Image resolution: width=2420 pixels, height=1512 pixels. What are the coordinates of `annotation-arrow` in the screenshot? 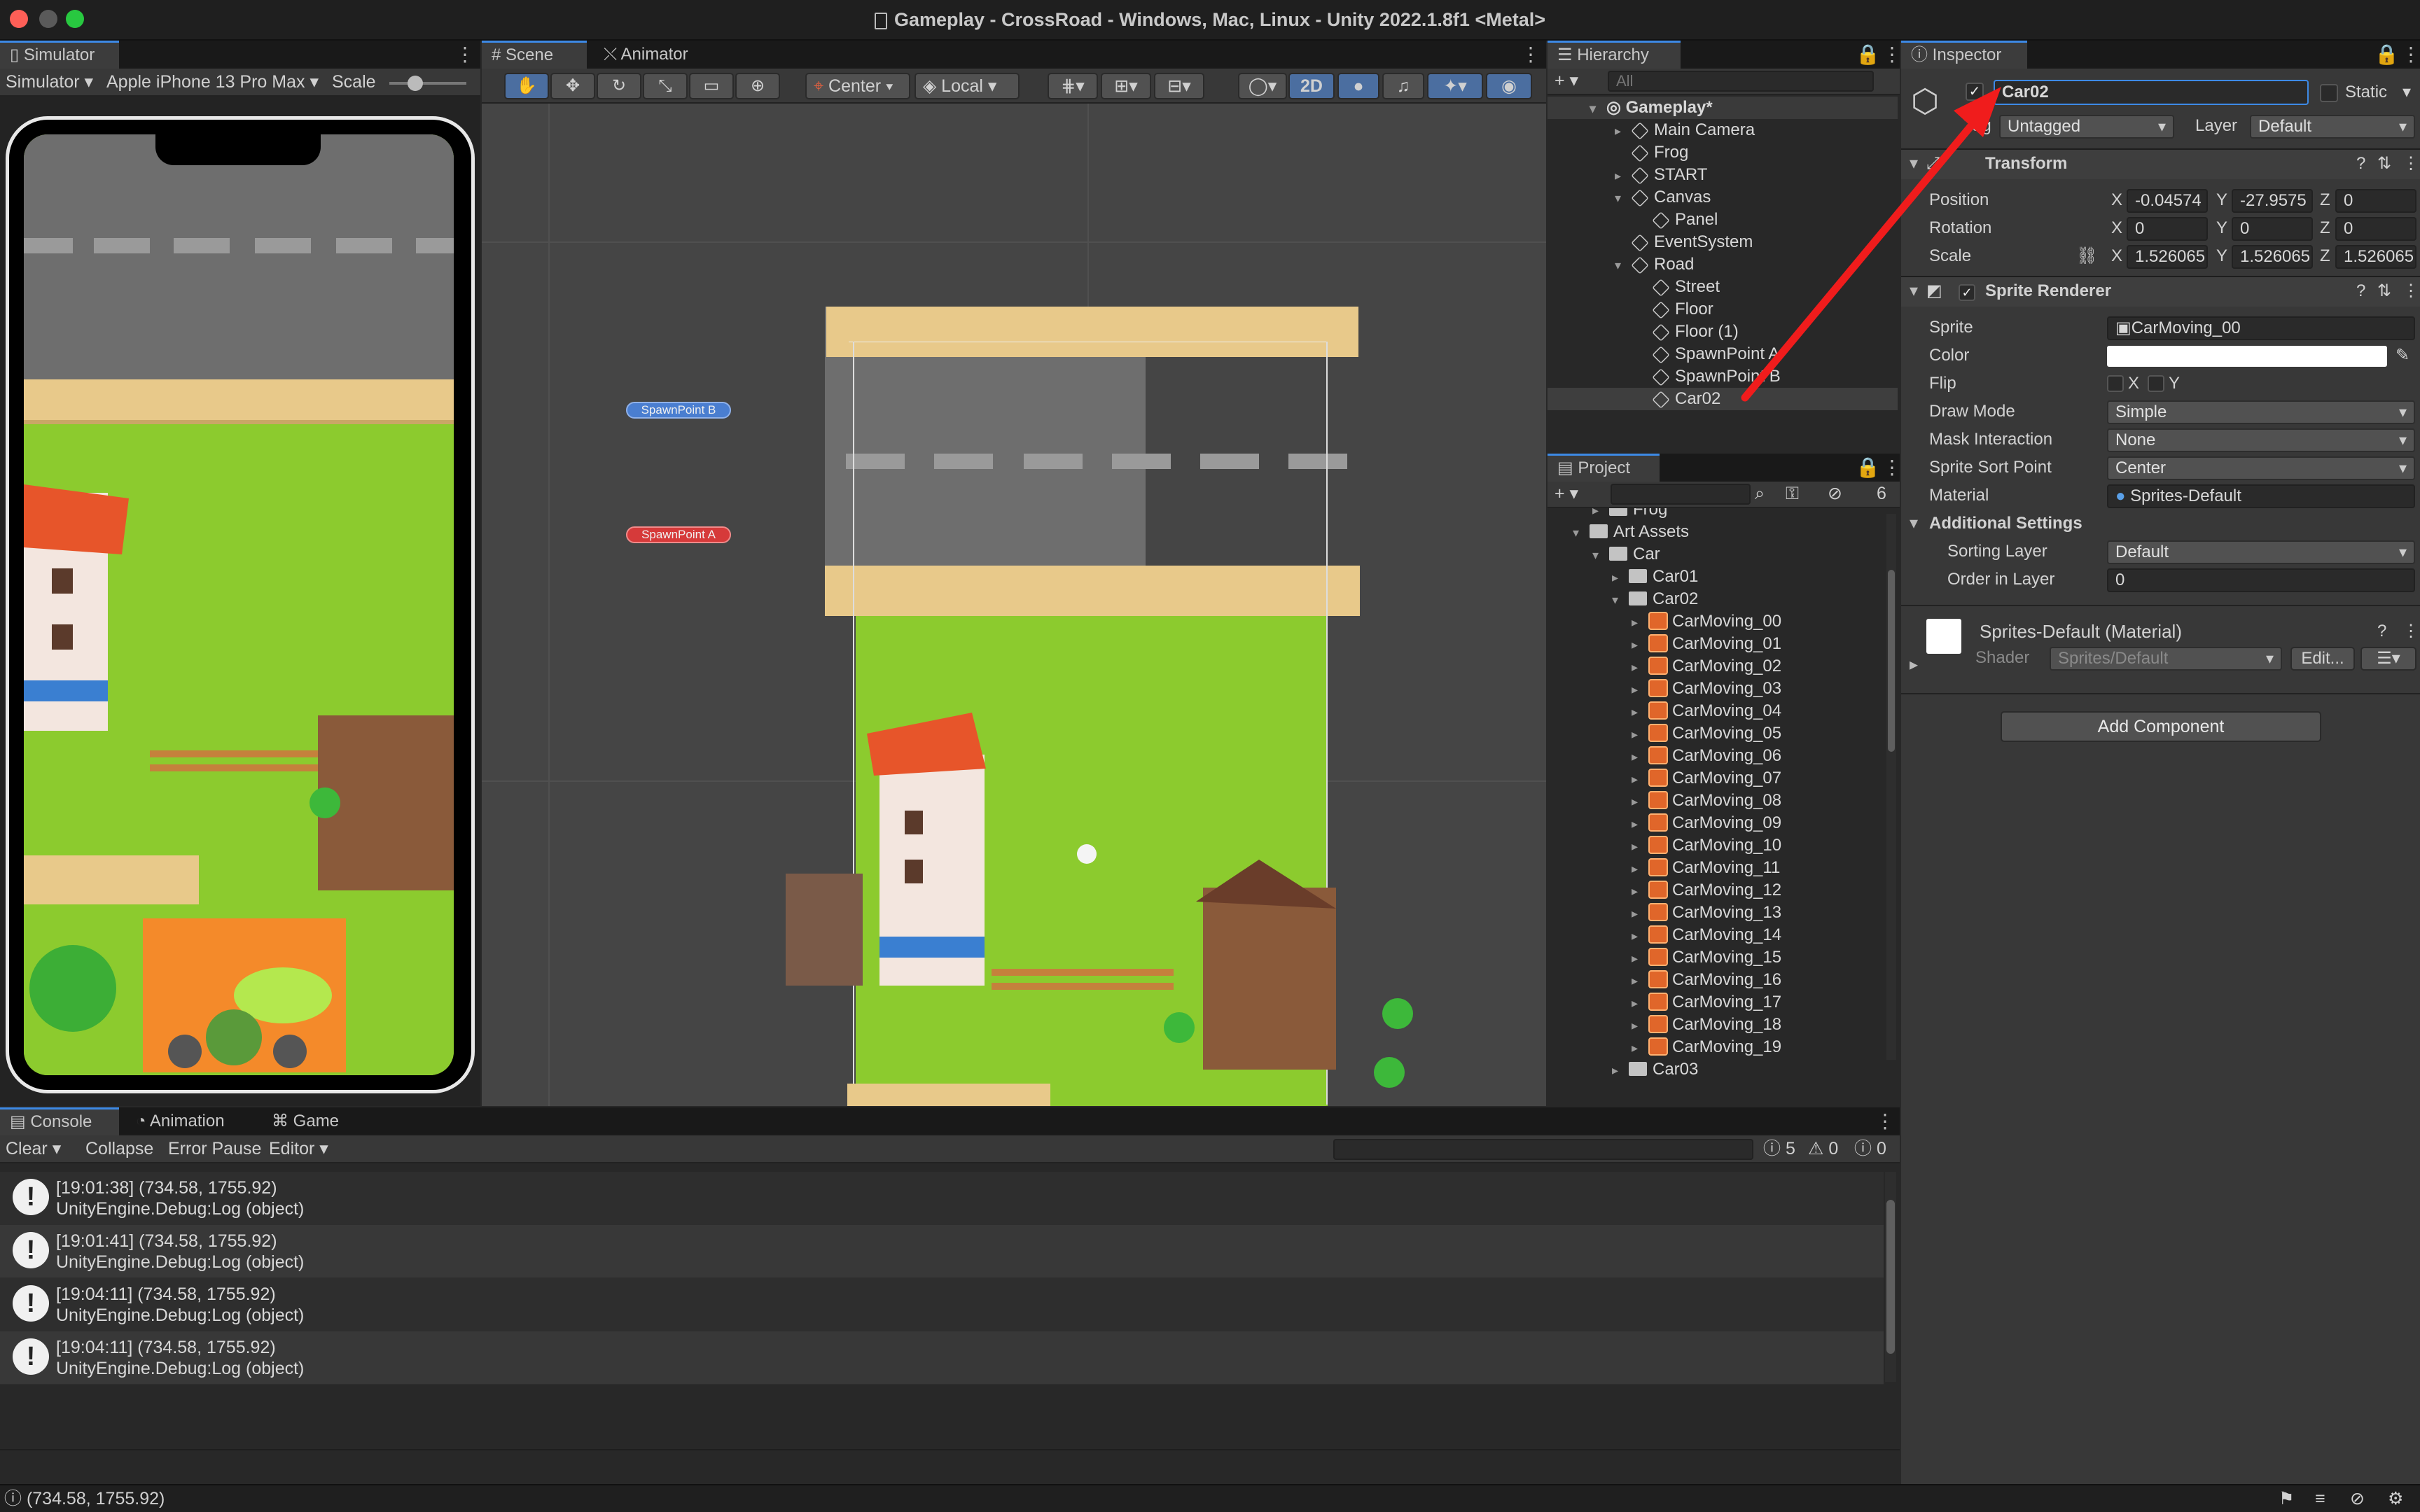 It's located at (1871, 244).